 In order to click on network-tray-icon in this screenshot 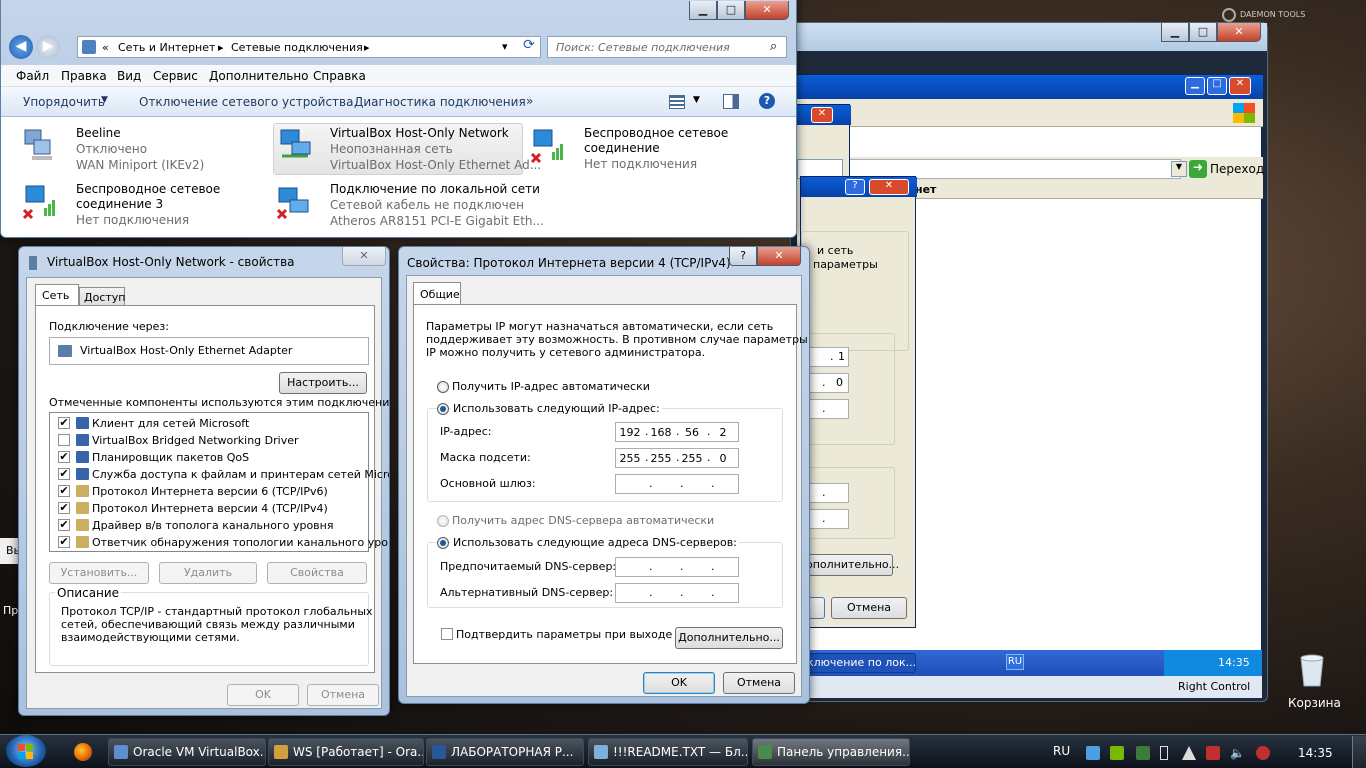, I will do `click(1093, 753)`.